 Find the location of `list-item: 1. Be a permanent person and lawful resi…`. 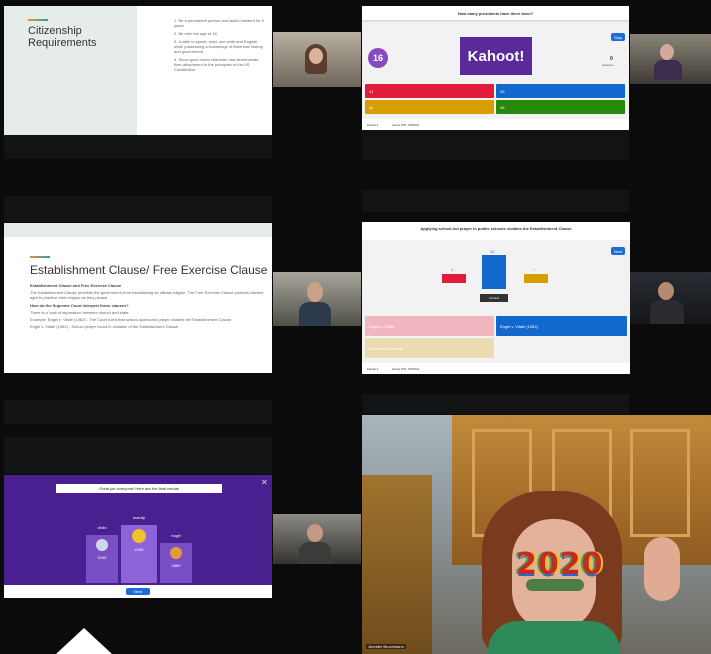

list-item: 1. Be a permanent person and lawful resi… is located at coordinates (219, 23).